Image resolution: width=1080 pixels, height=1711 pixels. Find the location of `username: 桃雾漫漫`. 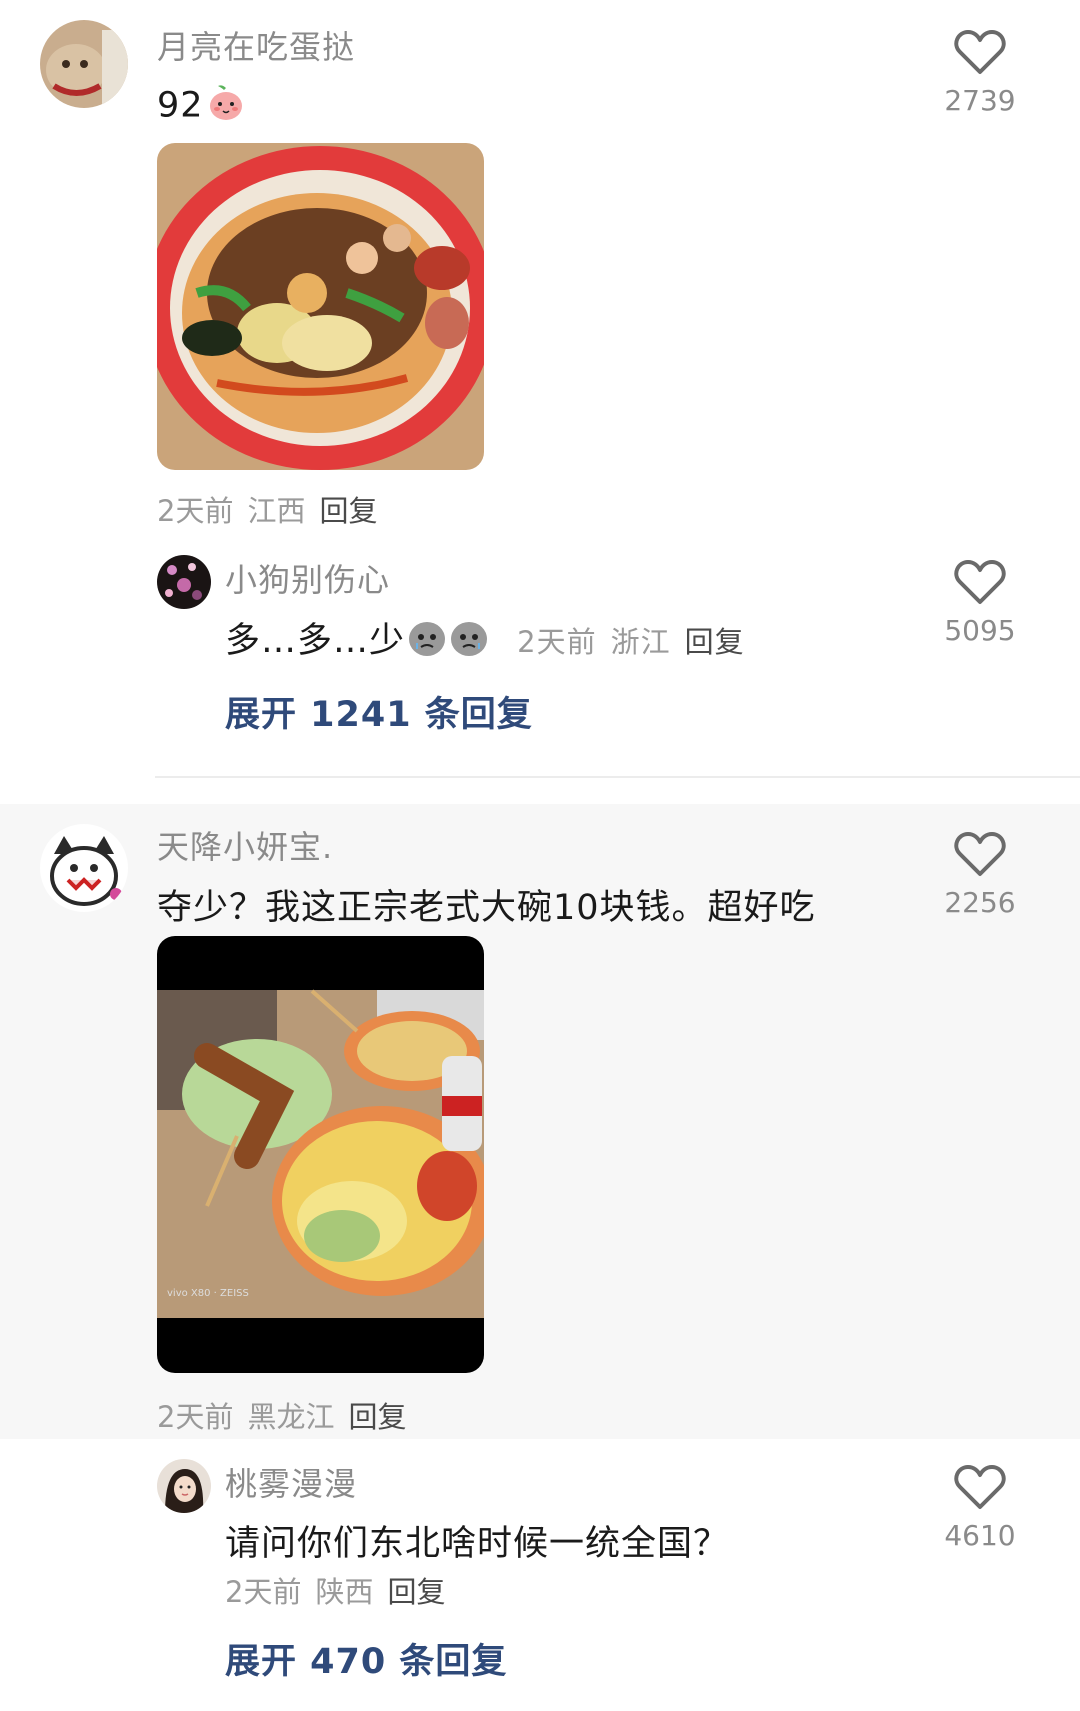

username: 桃雾漫漫 is located at coordinates (291, 1482).